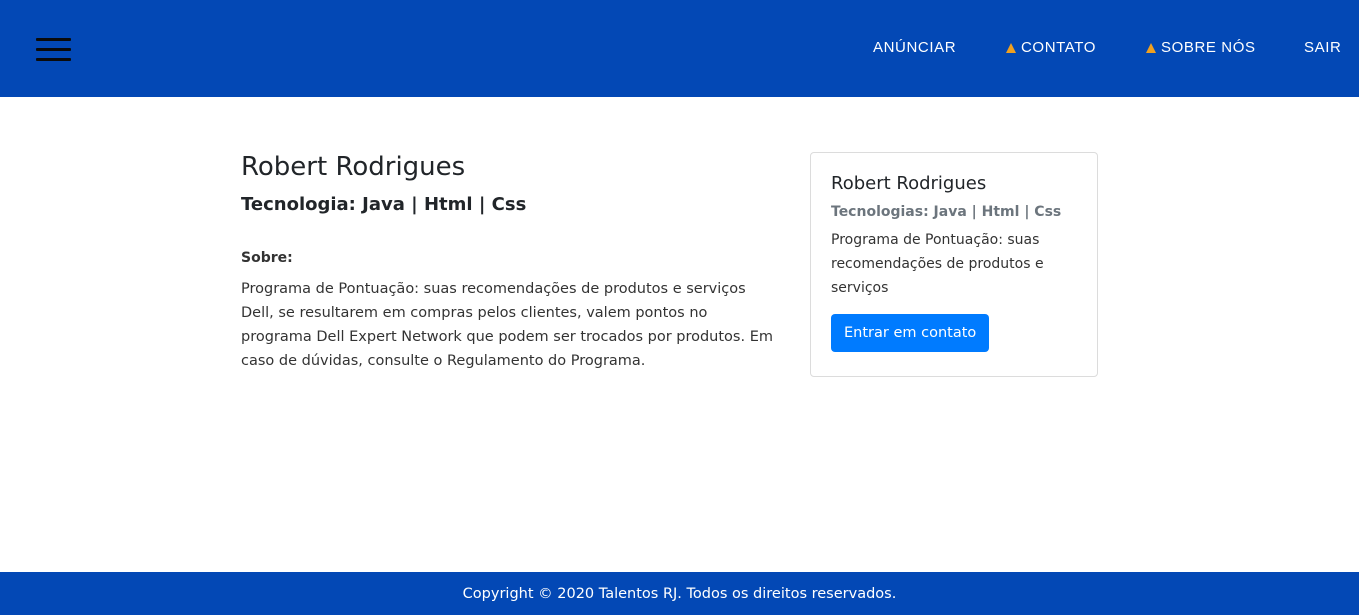  What do you see at coordinates (1059, 47) in the screenshot?
I see `nav-link-label: CONTATO` at bounding box center [1059, 47].